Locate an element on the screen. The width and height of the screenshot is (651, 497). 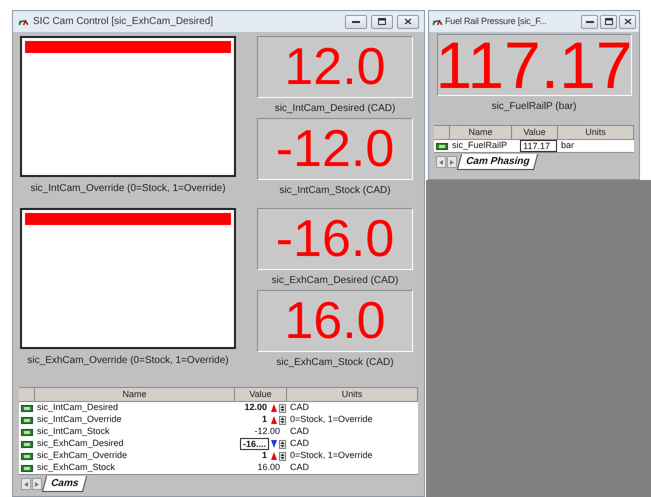
table-cell-text: sic_ExhCam_Desired is located at coordinates (80, 443).